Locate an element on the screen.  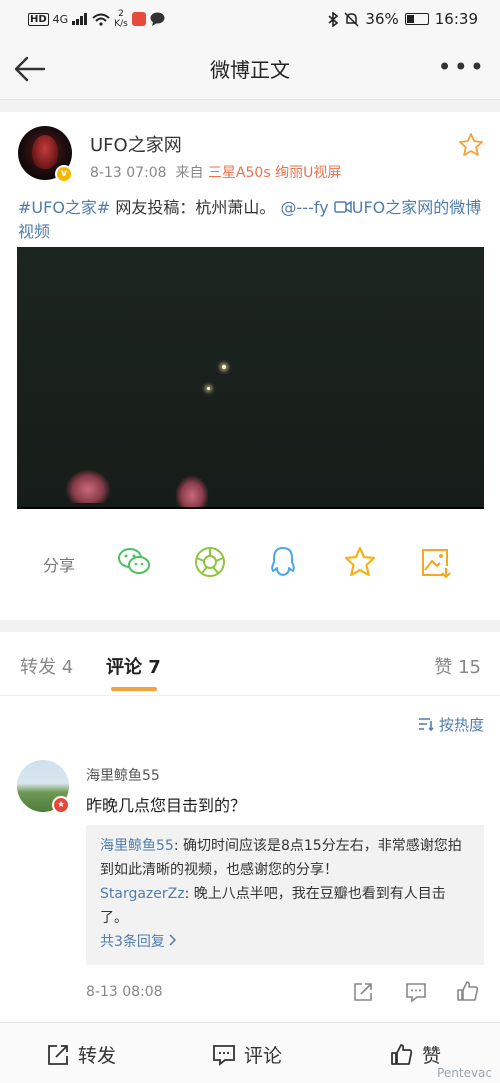
post-meta: 8-13 07:08 来自 三星A50s 绚丽U视屏 is located at coordinates (215, 172).